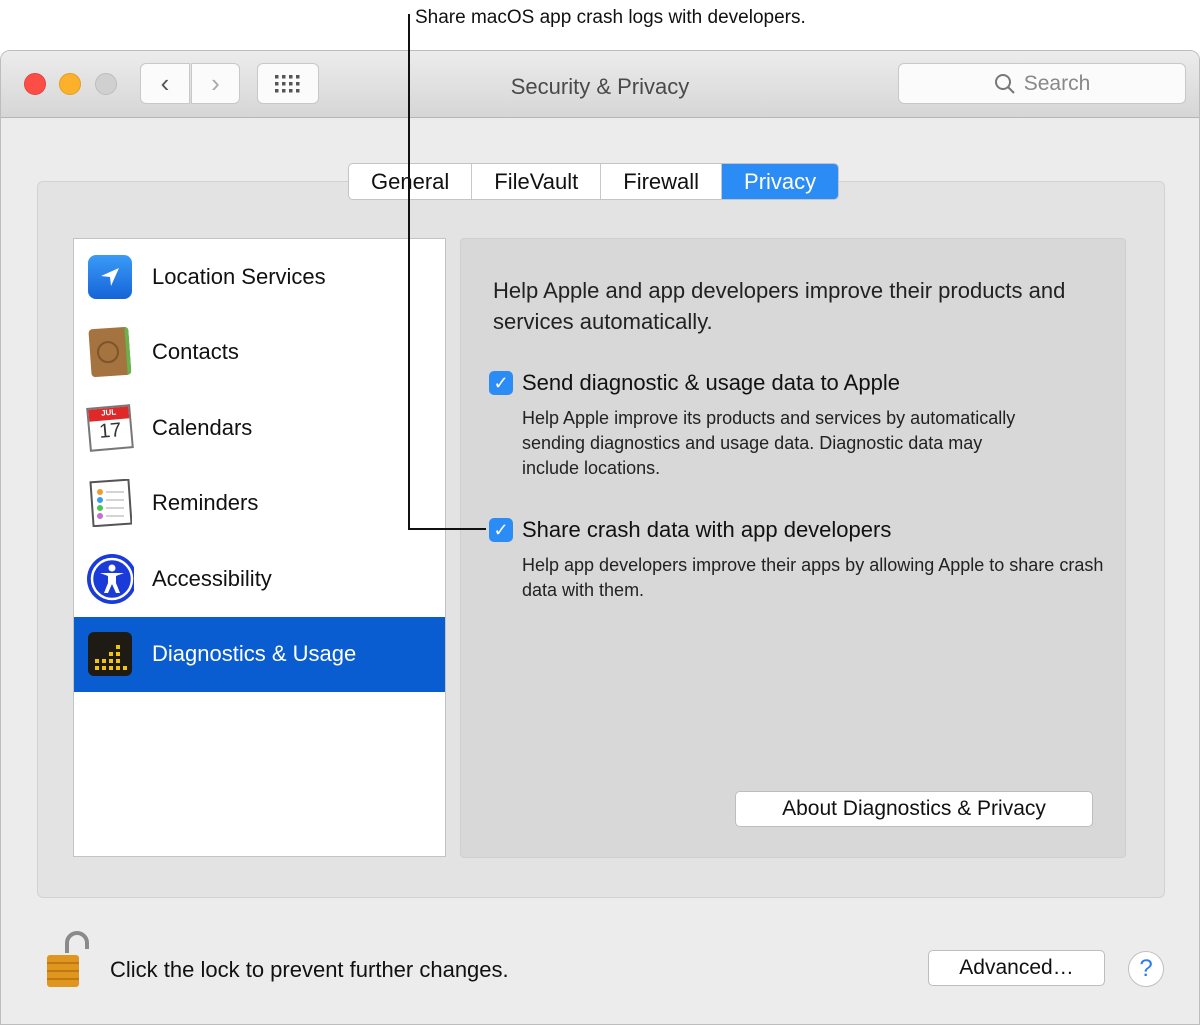 The image size is (1200, 1025). I want to click on sidebar-item-contacts: Contacts, so click(259, 353).